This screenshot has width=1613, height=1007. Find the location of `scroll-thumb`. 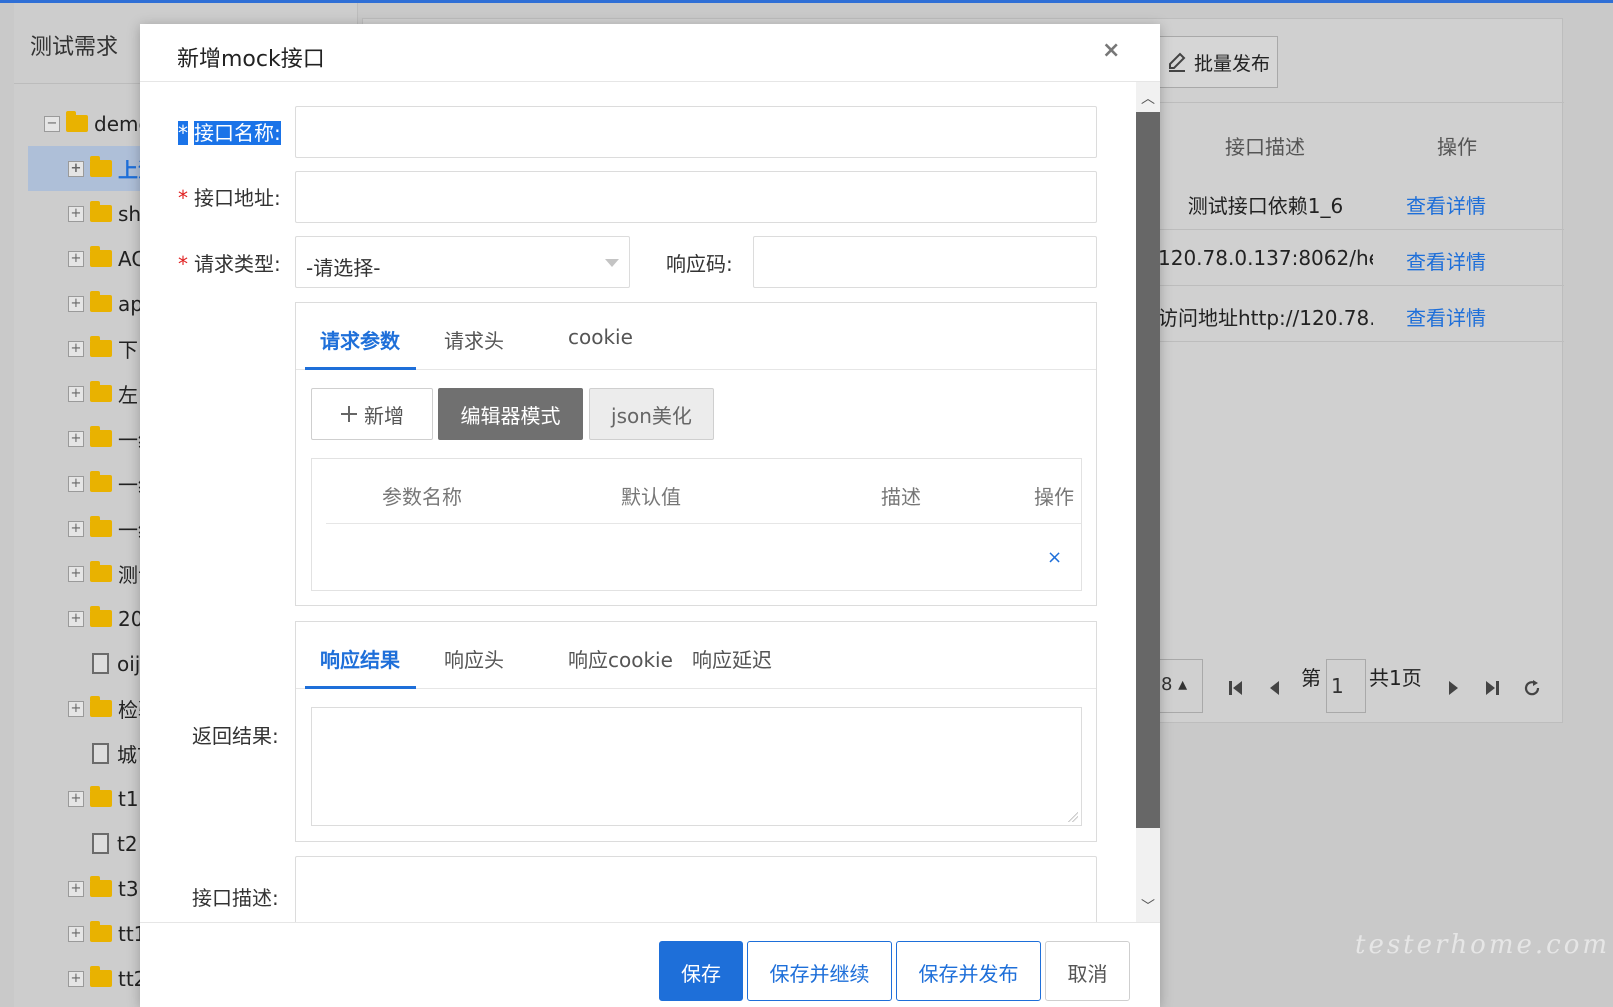

scroll-thumb is located at coordinates (1148, 470).